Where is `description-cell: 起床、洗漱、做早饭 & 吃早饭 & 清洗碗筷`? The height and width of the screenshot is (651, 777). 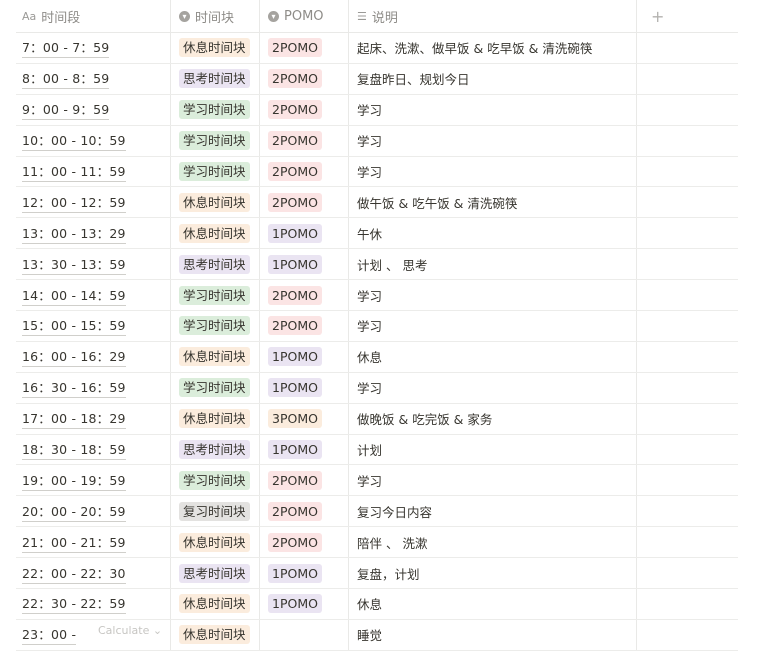
description-cell: 起床、洗漱、做早饭 & 吃早饭 & 清洗碗筷 is located at coordinates (493, 48).